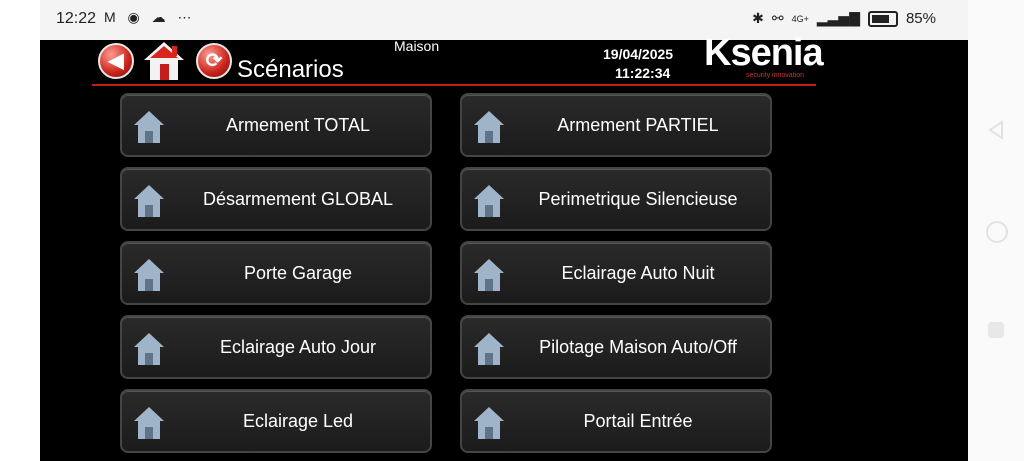  Describe the element at coordinates (638, 54) in the screenshot. I see `date-display: 19/04/2025` at that location.